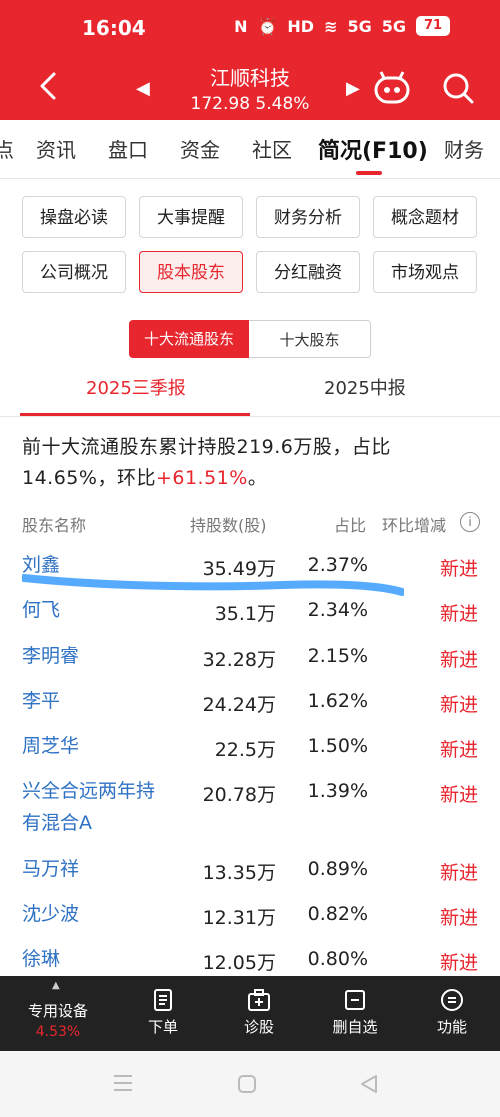 The width and height of the screenshot is (500, 1117). I want to click on holder-name: 沈少波, so click(97, 914).